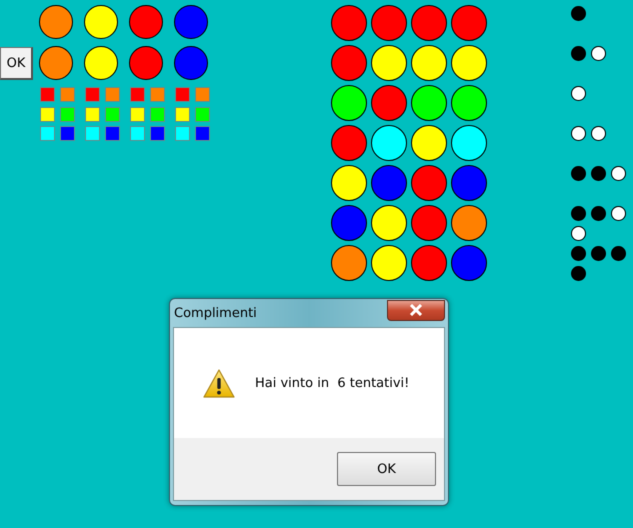 The height and width of the screenshot is (528, 633). I want to click on warning-icon, so click(219, 383).